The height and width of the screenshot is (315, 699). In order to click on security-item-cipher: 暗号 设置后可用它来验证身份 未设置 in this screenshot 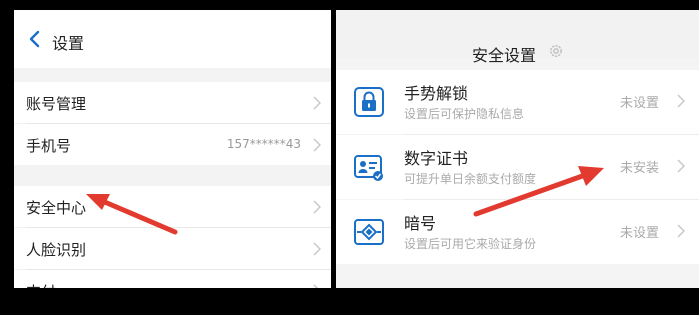, I will do `click(517, 232)`.